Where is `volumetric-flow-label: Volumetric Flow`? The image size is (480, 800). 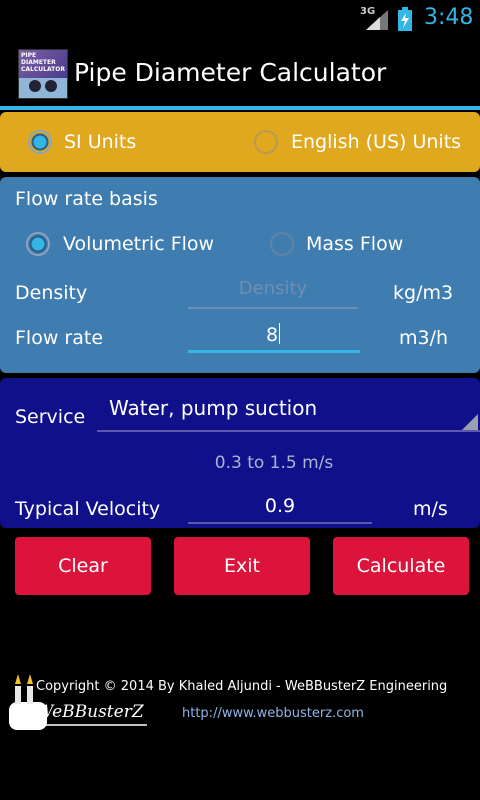 volumetric-flow-label: Volumetric Flow is located at coordinates (138, 244).